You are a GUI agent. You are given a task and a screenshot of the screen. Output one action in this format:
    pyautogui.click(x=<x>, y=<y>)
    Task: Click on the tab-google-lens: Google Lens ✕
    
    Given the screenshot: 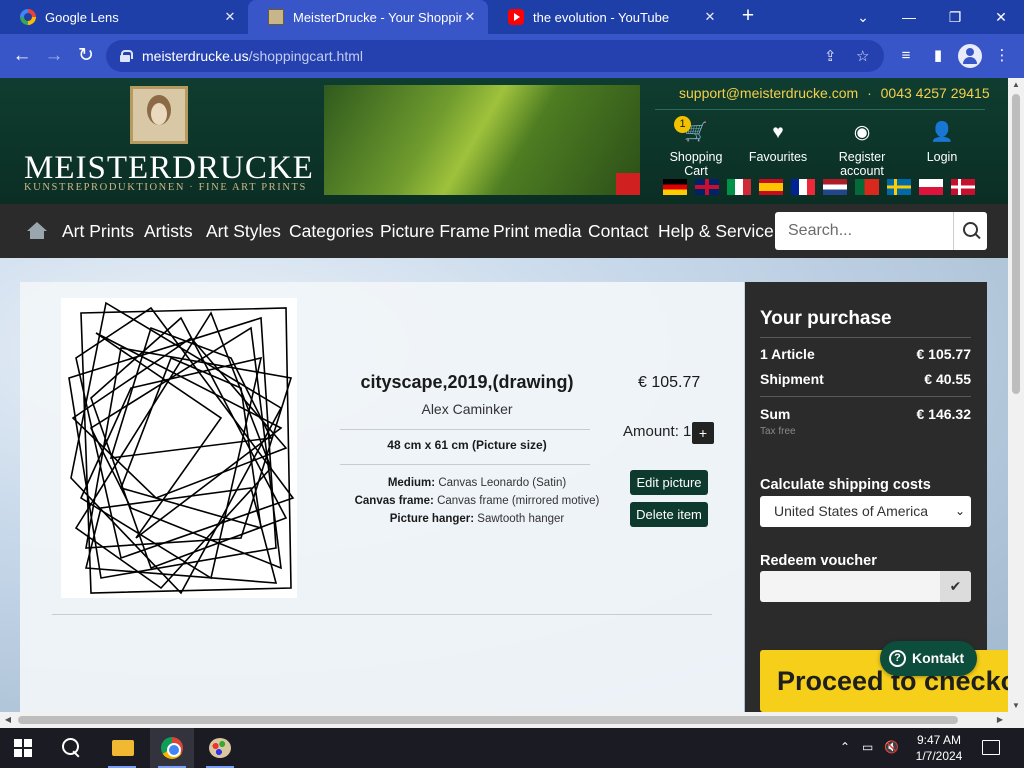 What is the action you would take?
    pyautogui.click(x=124, y=17)
    